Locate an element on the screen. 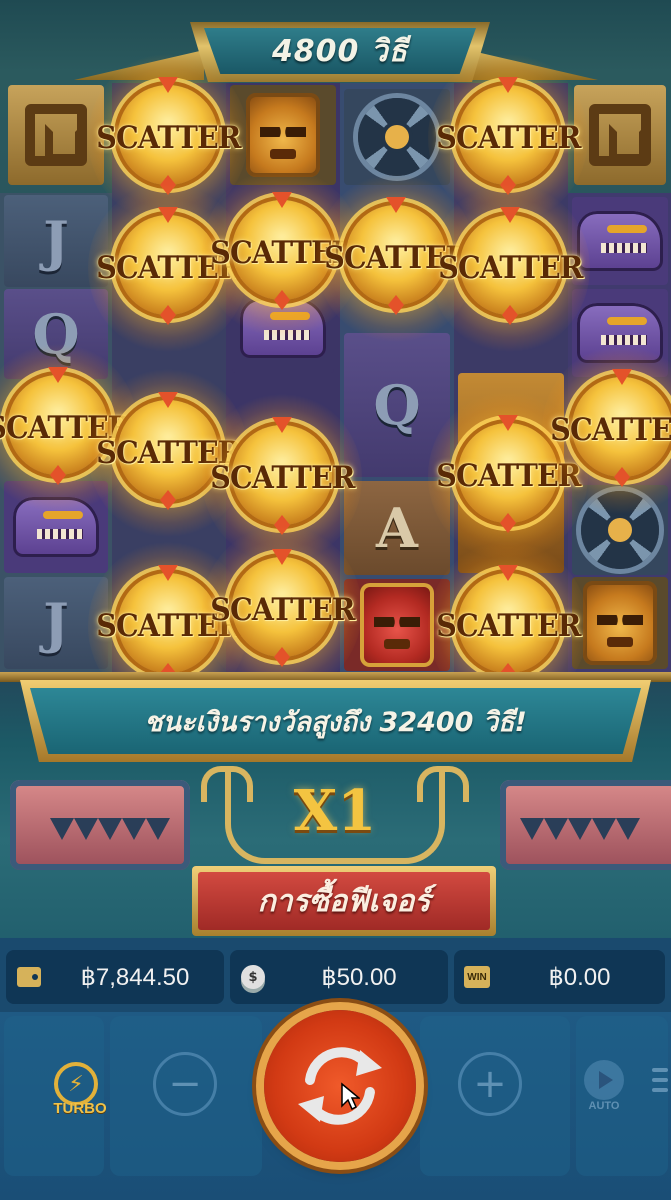 The width and height of the screenshot is (671, 1200). win-value: ฿0.00 is located at coordinates (579, 977).